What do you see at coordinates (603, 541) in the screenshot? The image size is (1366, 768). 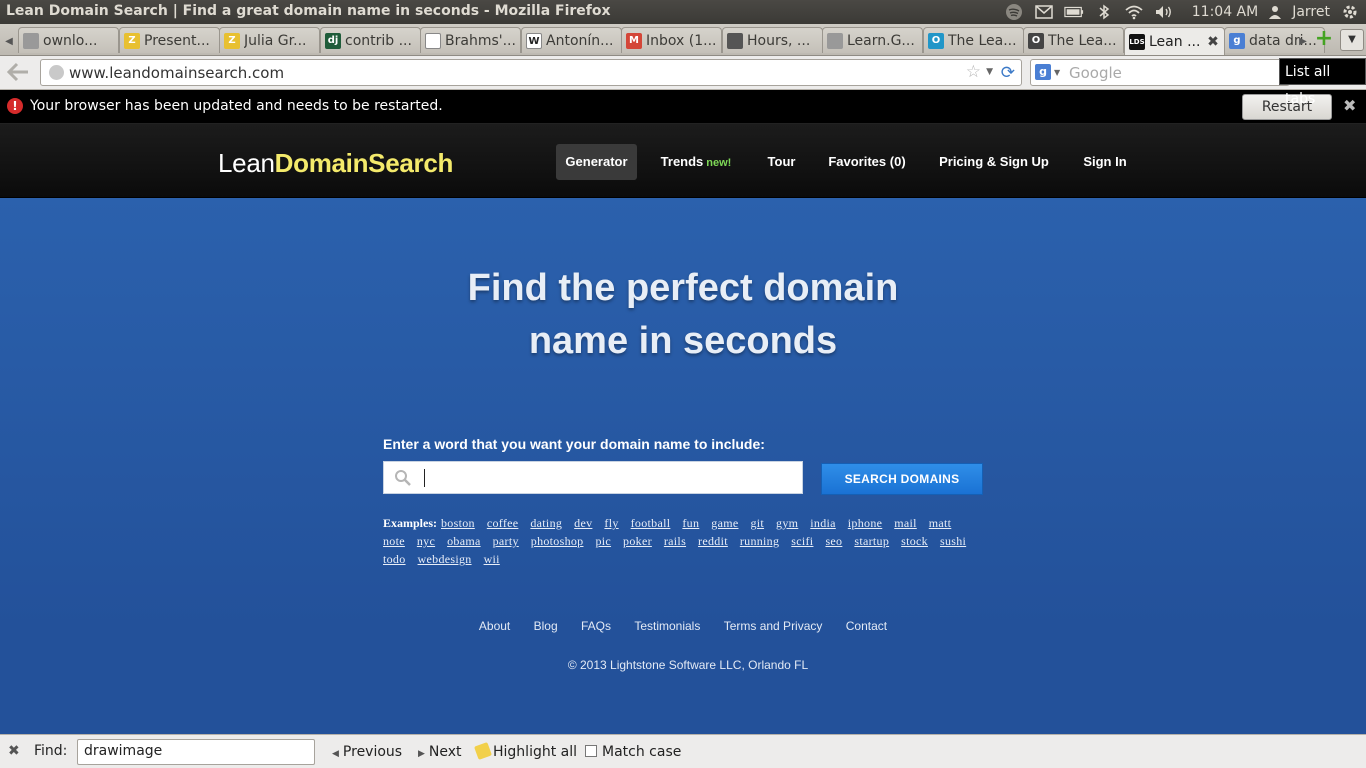 I see `example-link: pic` at bounding box center [603, 541].